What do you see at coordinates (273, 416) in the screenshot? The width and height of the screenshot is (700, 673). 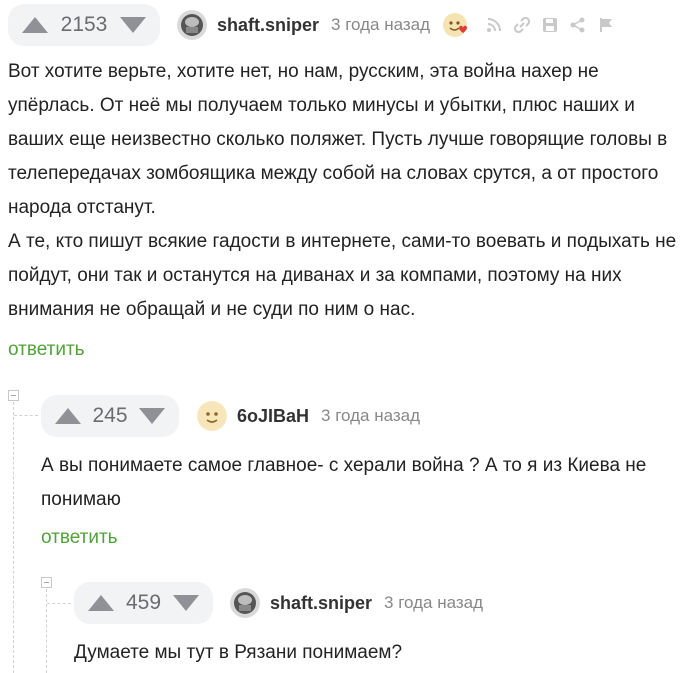 I see `author-name: 6oJIBaH` at bounding box center [273, 416].